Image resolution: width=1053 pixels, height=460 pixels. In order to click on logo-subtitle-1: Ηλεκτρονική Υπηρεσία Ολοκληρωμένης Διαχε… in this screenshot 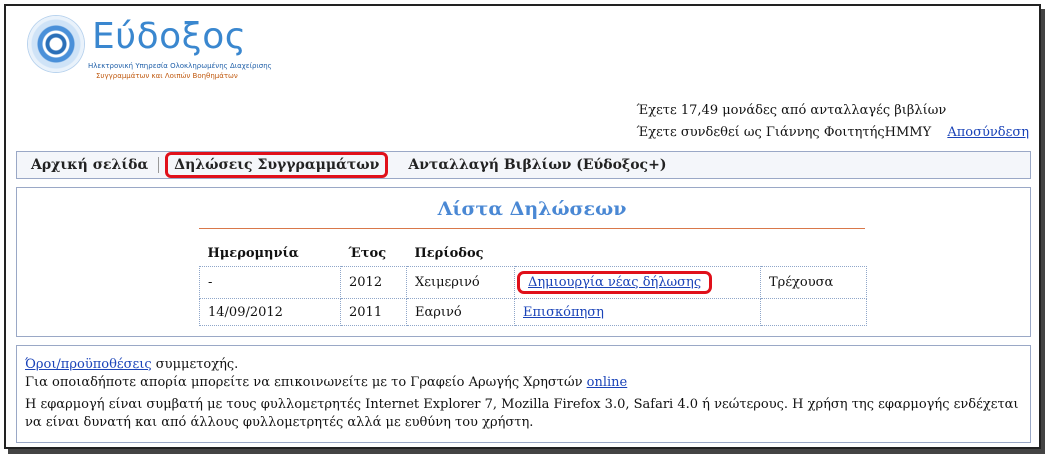, I will do `click(180, 66)`.